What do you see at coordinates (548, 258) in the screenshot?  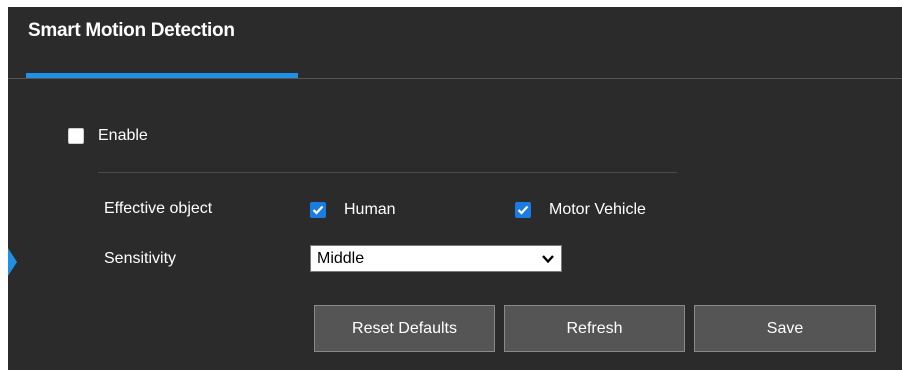 I see `chevron-down-icon` at bounding box center [548, 258].